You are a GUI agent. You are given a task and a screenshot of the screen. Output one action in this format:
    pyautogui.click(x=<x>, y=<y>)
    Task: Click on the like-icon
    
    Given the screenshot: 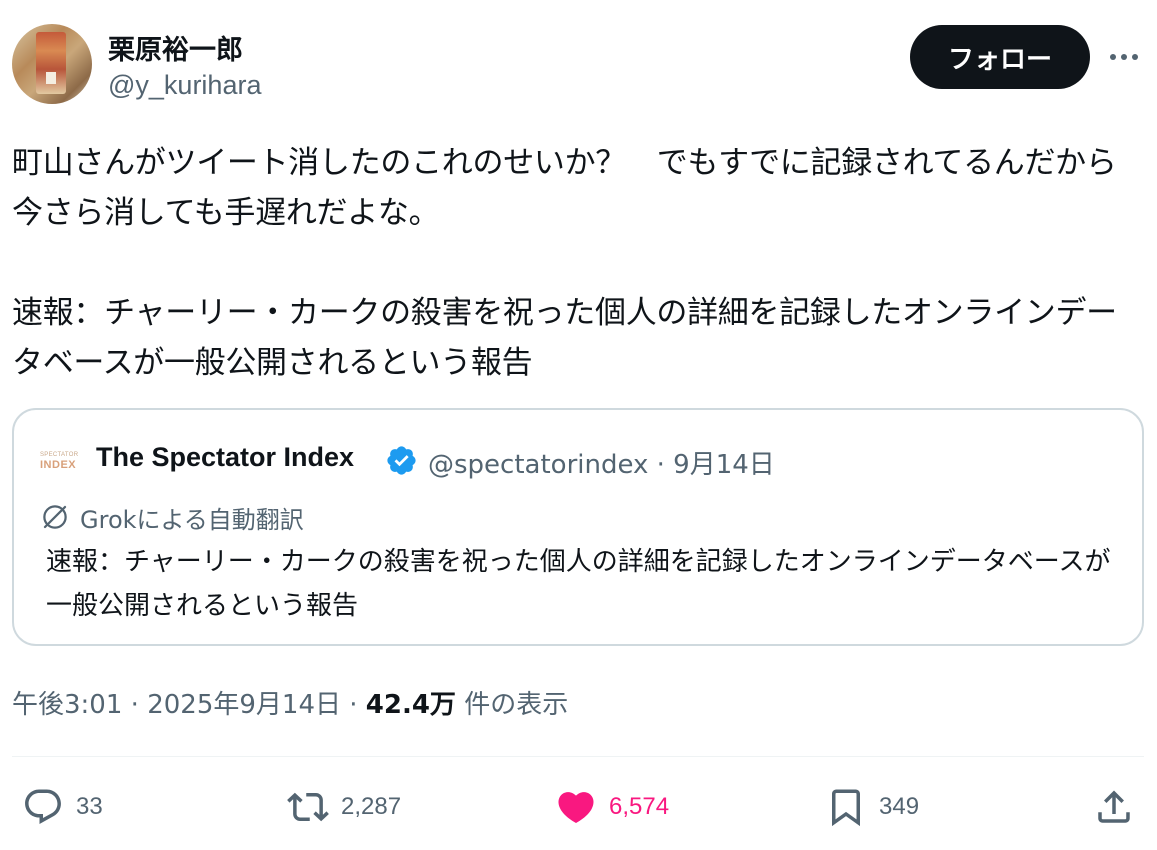 What is the action you would take?
    pyautogui.click(x=576, y=808)
    